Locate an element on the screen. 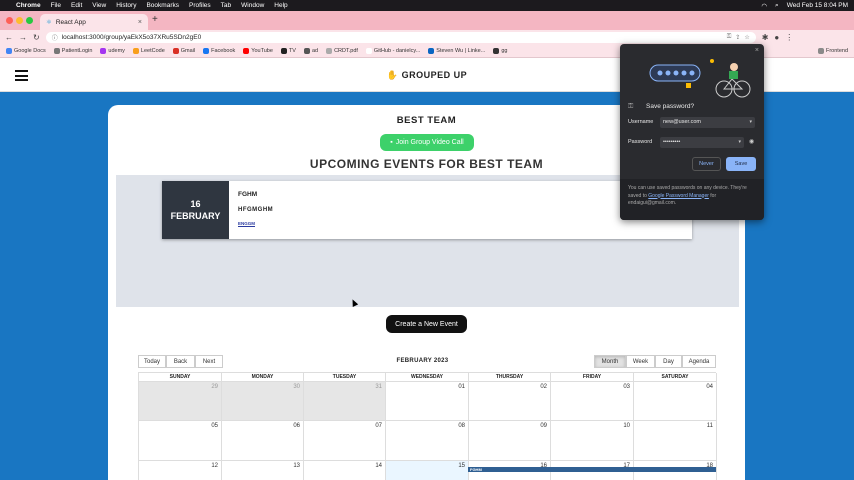 The width and height of the screenshot is (854, 480). bookmark-folder-icon is located at coordinates (820, 50).